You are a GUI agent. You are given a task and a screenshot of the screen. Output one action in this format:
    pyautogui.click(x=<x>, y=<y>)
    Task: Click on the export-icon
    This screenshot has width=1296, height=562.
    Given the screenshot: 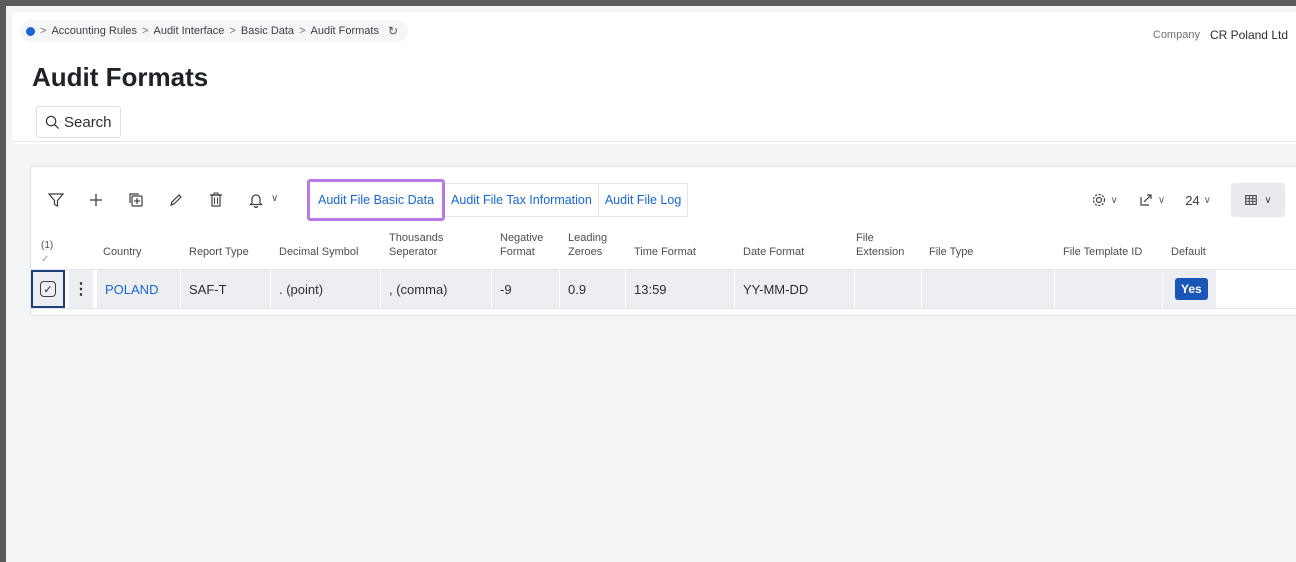 What is the action you would take?
    pyautogui.click(x=1146, y=200)
    